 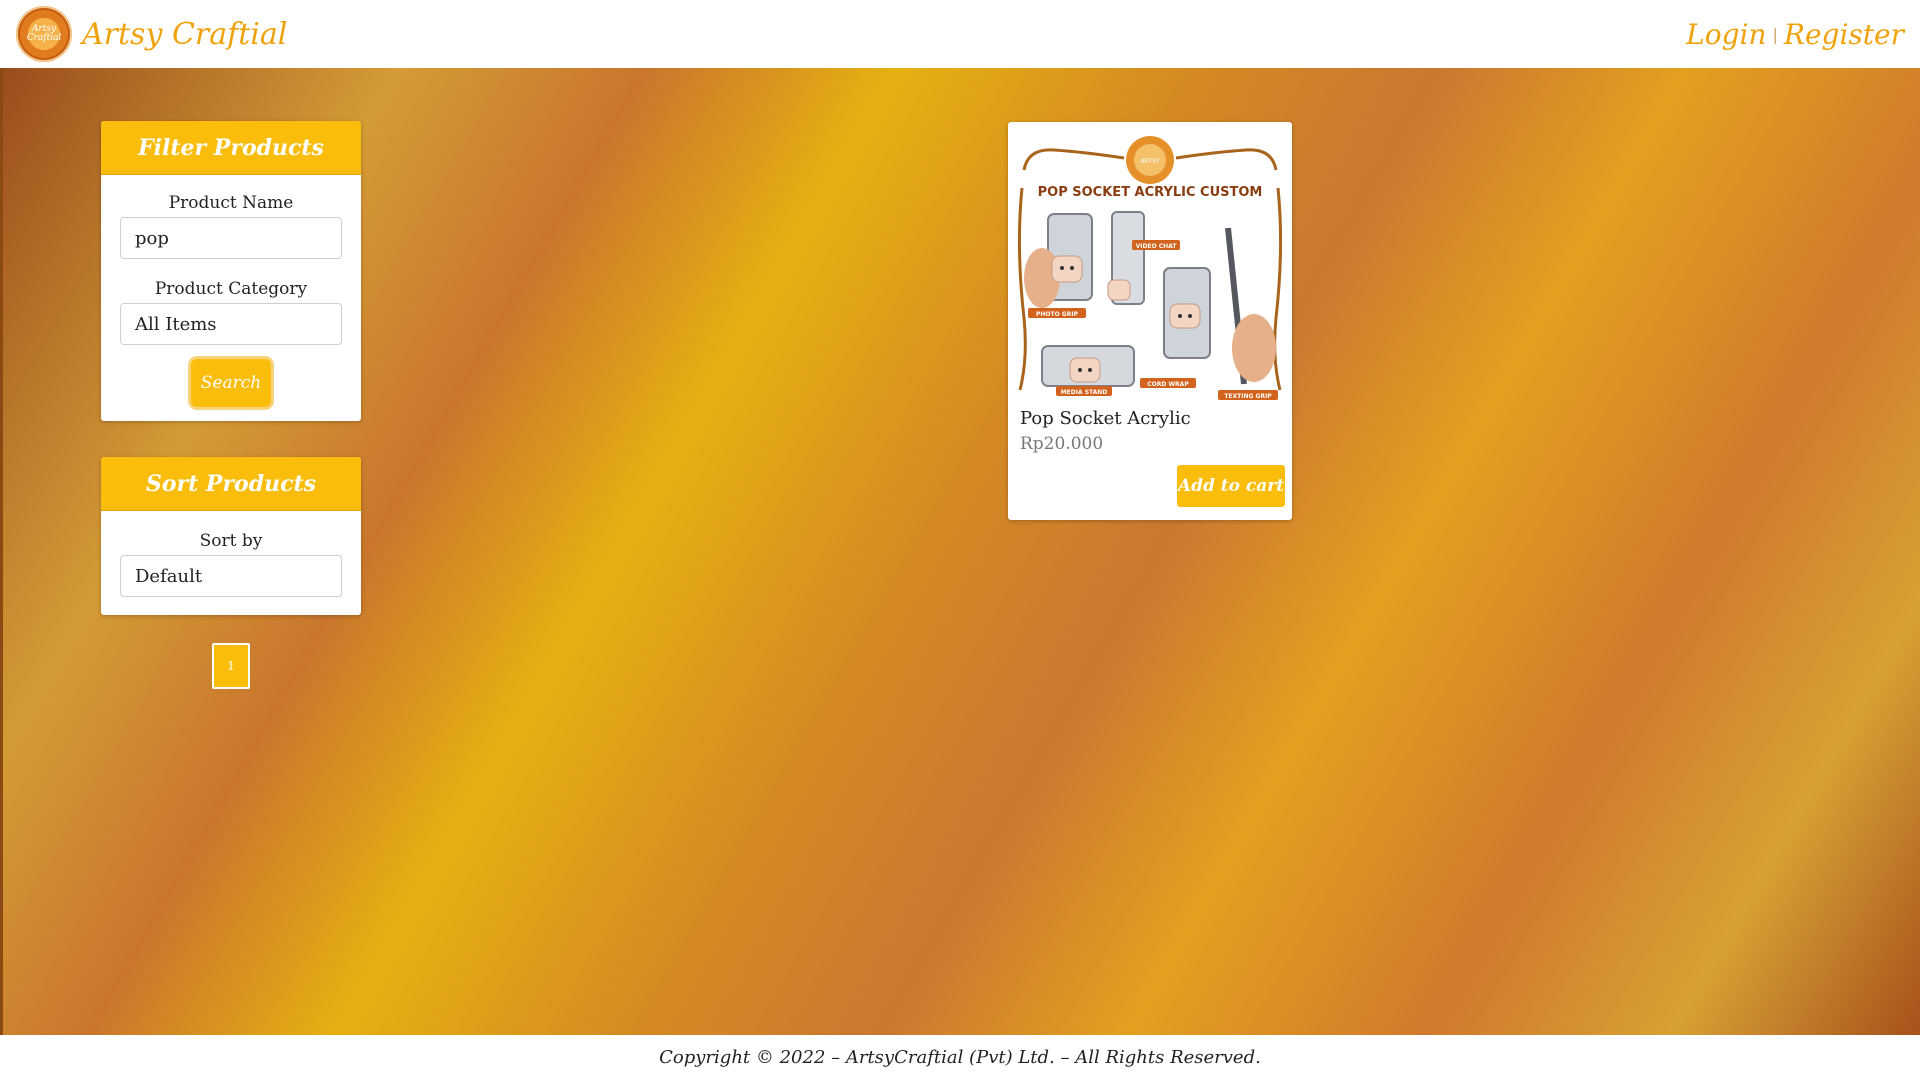 I want to click on filter-panel-header: Filter Products, so click(x=231, y=148).